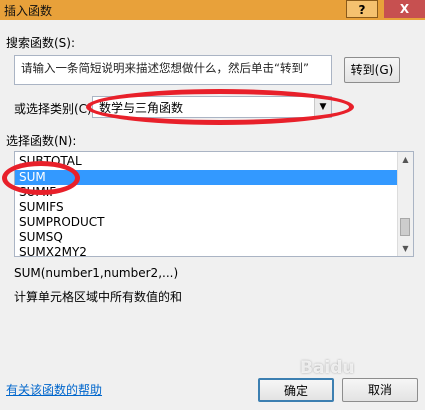  Describe the element at coordinates (141, 108) in the screenshot. I see `category-value: 数学与三角函数` at that location.